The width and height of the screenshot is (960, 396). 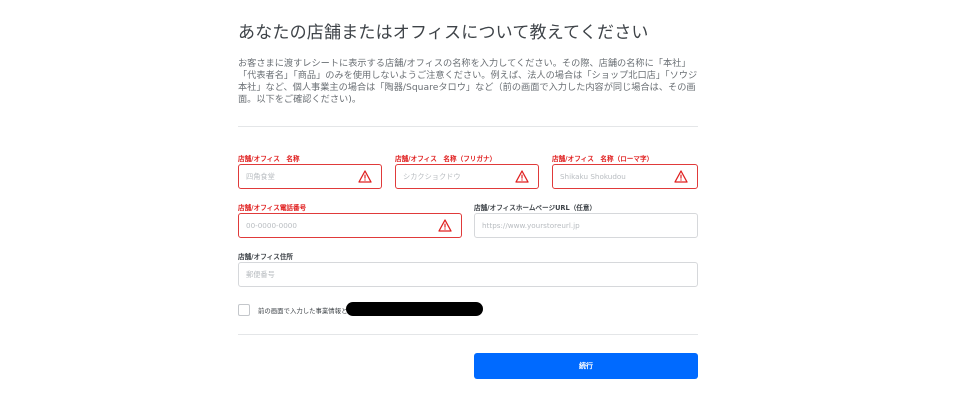 What do you see at coordinates (269, 159) in the screenshot?
I see `store-name-label: 店舗/オフィス 名称` at bounding box center [269, 159].